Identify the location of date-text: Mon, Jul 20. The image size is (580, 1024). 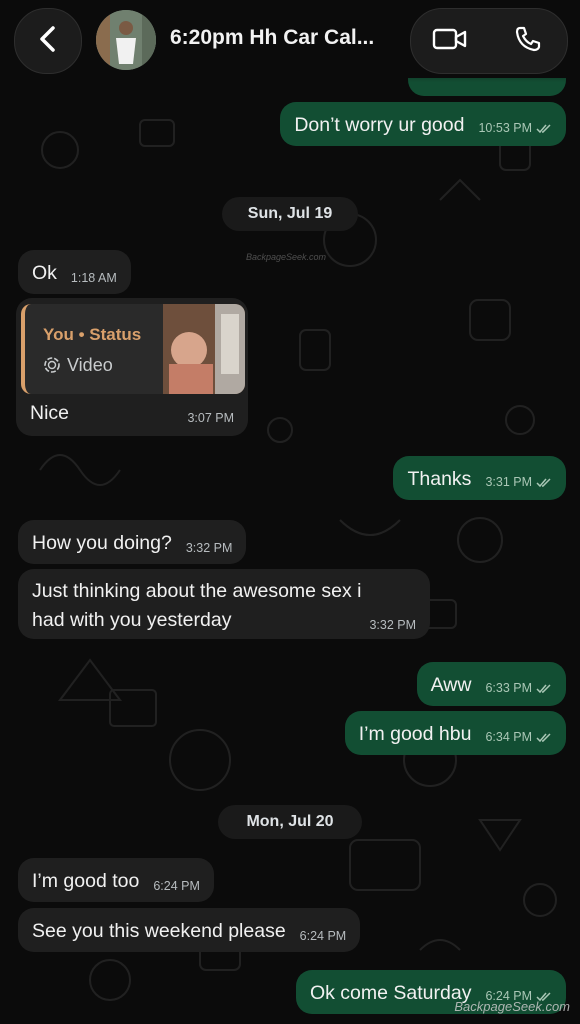
(290, 821).